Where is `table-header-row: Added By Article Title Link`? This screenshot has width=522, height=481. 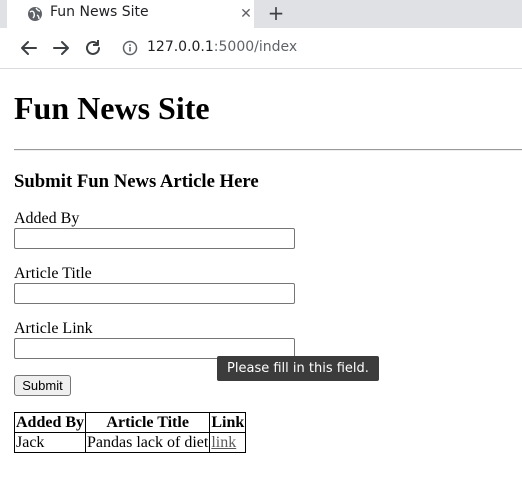
table-header-row: Added By Article Title Link is located at coordinates (130, 422).